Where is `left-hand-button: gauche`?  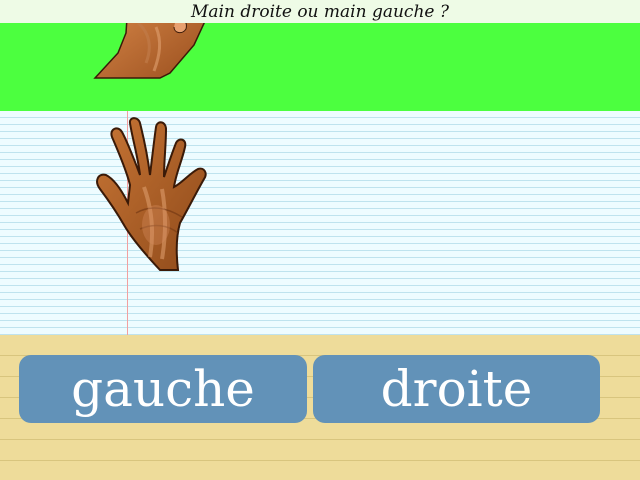
left-hand-button: gauche is located at coordinates (163, 389).